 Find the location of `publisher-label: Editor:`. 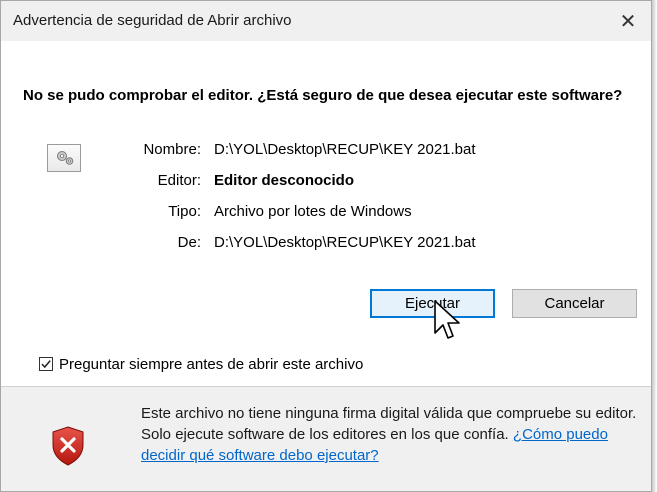

publisher-label: Editor: is located at coordinates (179, 180).